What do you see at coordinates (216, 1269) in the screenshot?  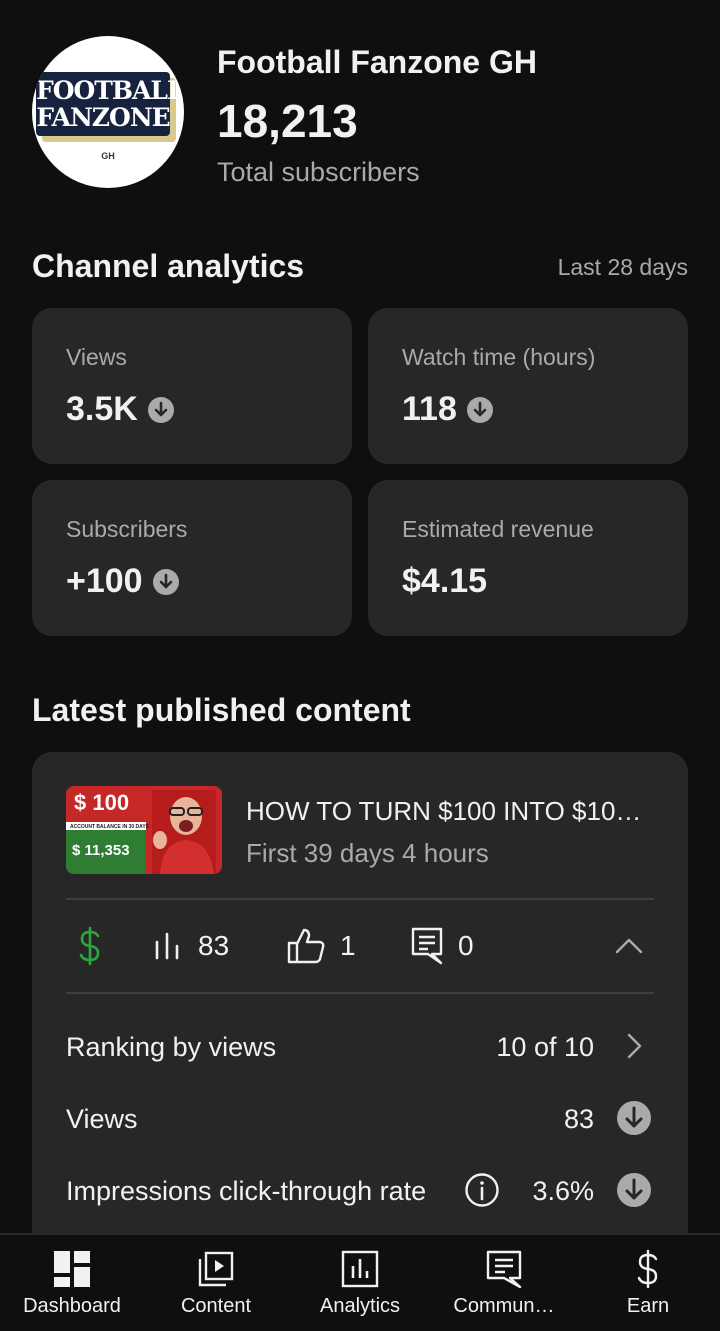 I see `content-icon` at bounding box center [216, 1269].